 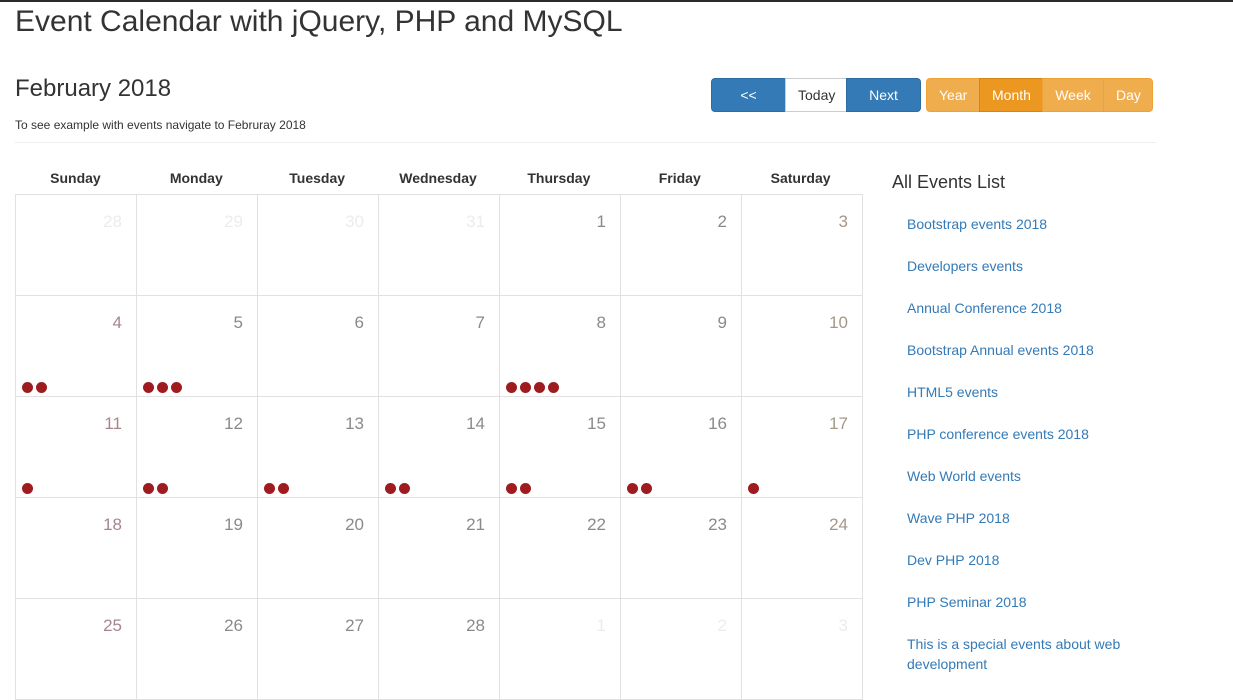 I want to click on day-cell: 16, so click(x=681, y=447).